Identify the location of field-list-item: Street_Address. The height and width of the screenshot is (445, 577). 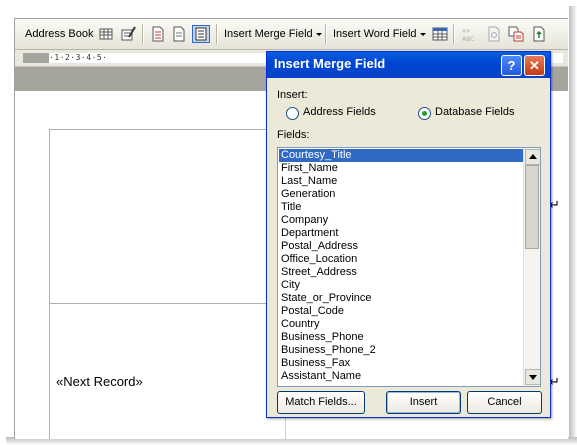
(401, 272).